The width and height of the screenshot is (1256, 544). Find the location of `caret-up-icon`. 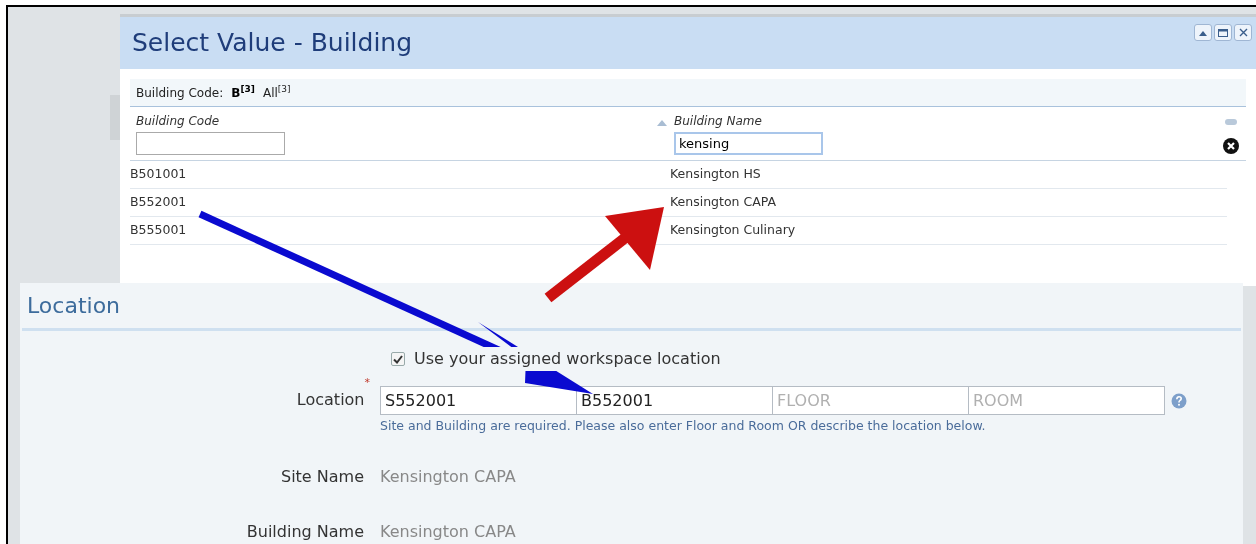

caret-up-icon is located at coordinates (1203, 32).